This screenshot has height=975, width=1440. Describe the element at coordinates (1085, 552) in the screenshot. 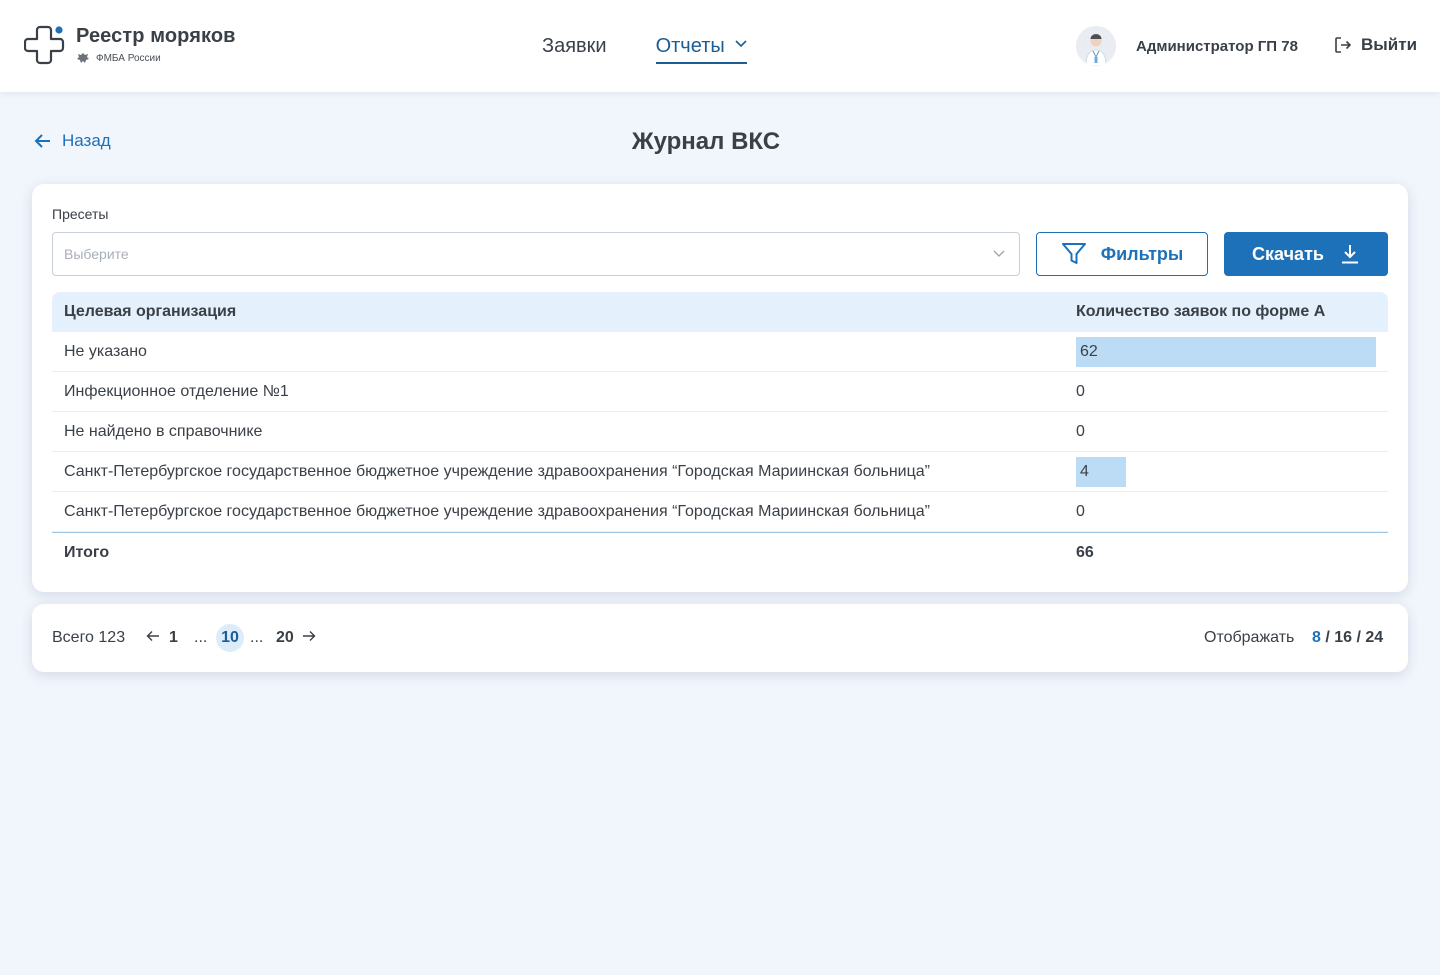

I see `total-value: 66` at that location.